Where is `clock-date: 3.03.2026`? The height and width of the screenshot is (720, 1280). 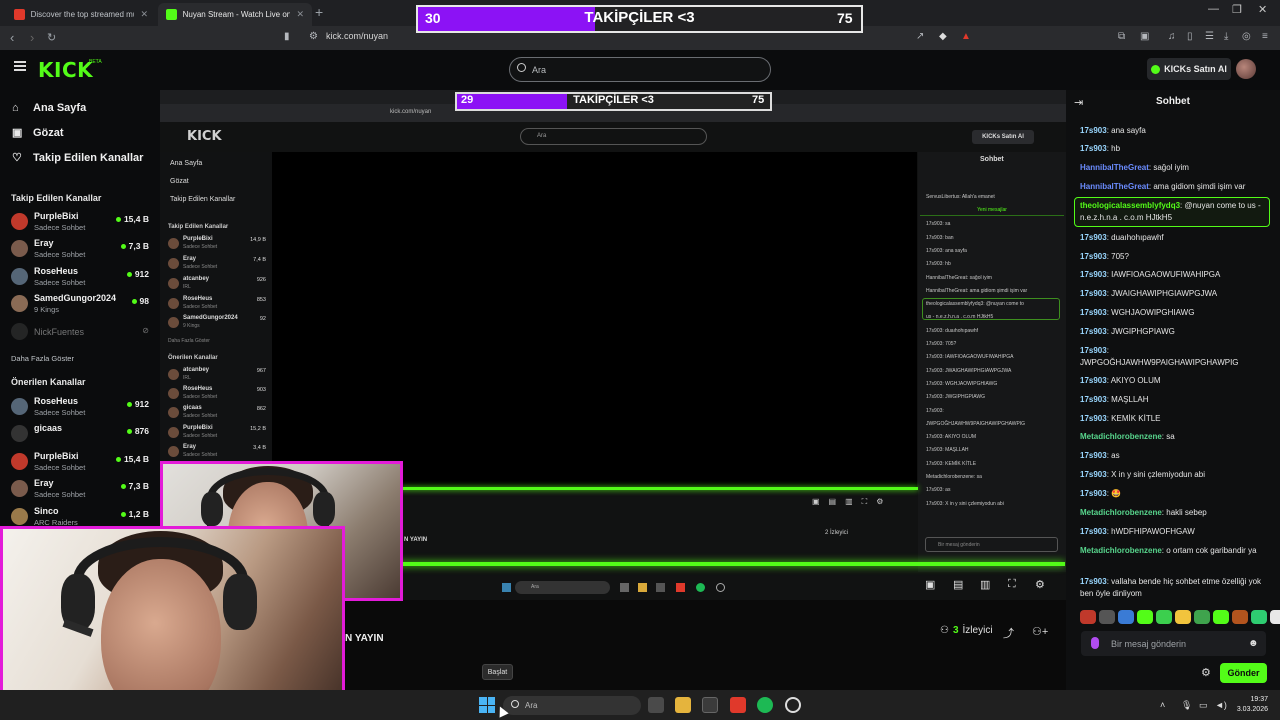 clock-date: 3.03.2026 is located at coordinates (1248, 709).